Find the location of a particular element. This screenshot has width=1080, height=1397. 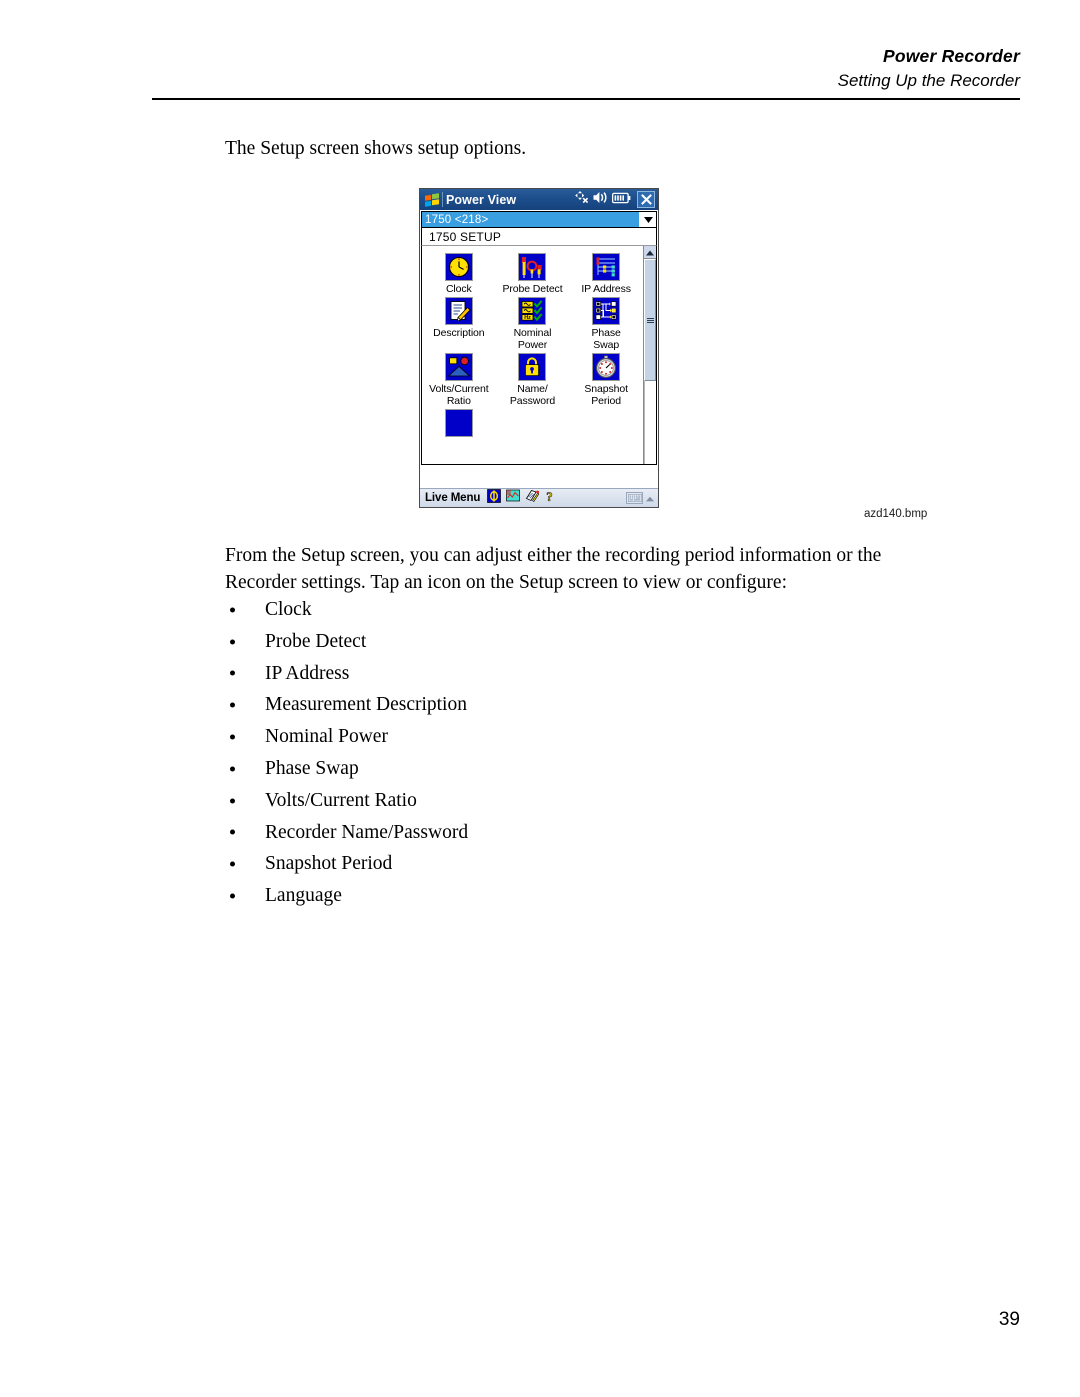

setup-icon-ip-address: IP Address is located at coordinates (606, 274).